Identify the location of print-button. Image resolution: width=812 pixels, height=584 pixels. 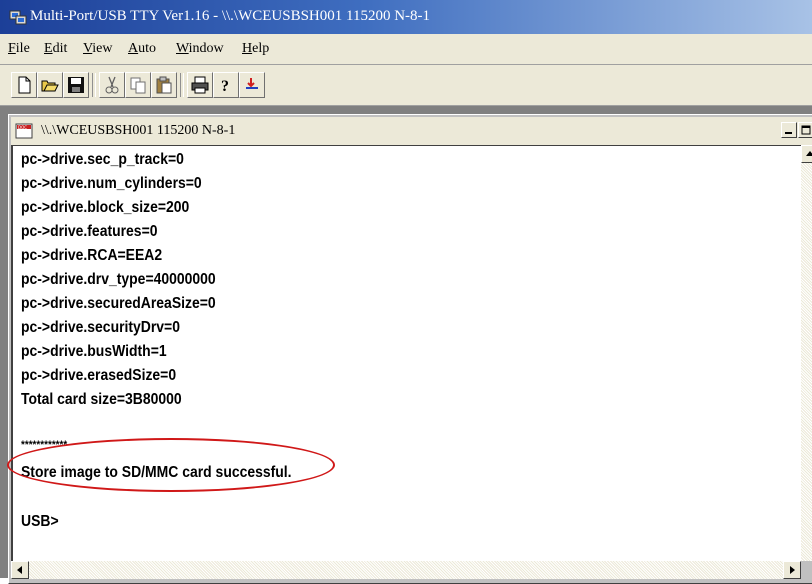
(200, 85).